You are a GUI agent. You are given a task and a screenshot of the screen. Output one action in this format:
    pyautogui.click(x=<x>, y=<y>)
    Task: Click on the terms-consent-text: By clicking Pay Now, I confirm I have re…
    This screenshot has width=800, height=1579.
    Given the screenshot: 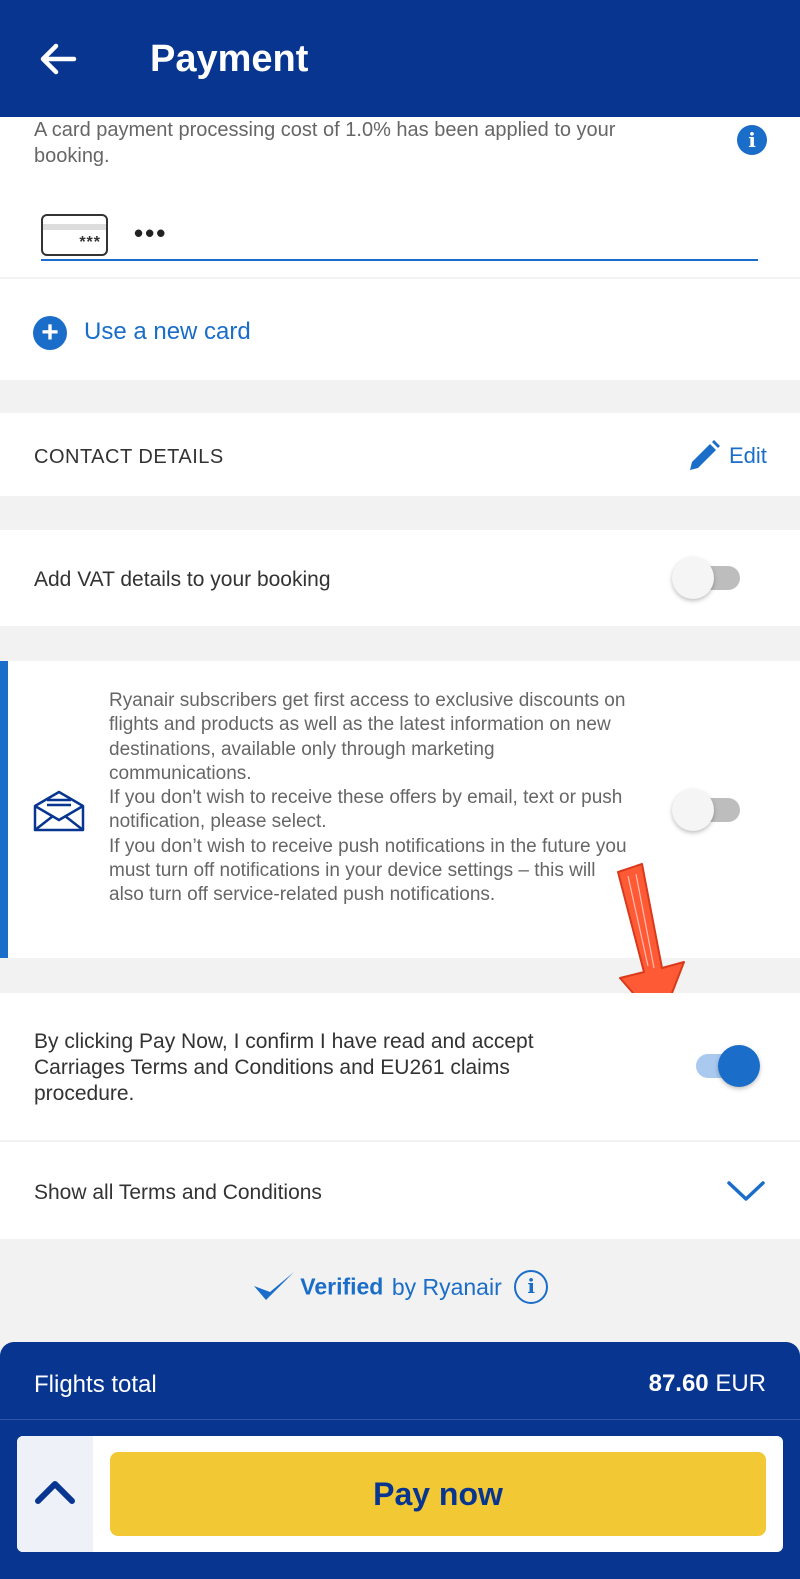 What is the action you would take?
    pyautogui.click(x=284, y=1067)
    